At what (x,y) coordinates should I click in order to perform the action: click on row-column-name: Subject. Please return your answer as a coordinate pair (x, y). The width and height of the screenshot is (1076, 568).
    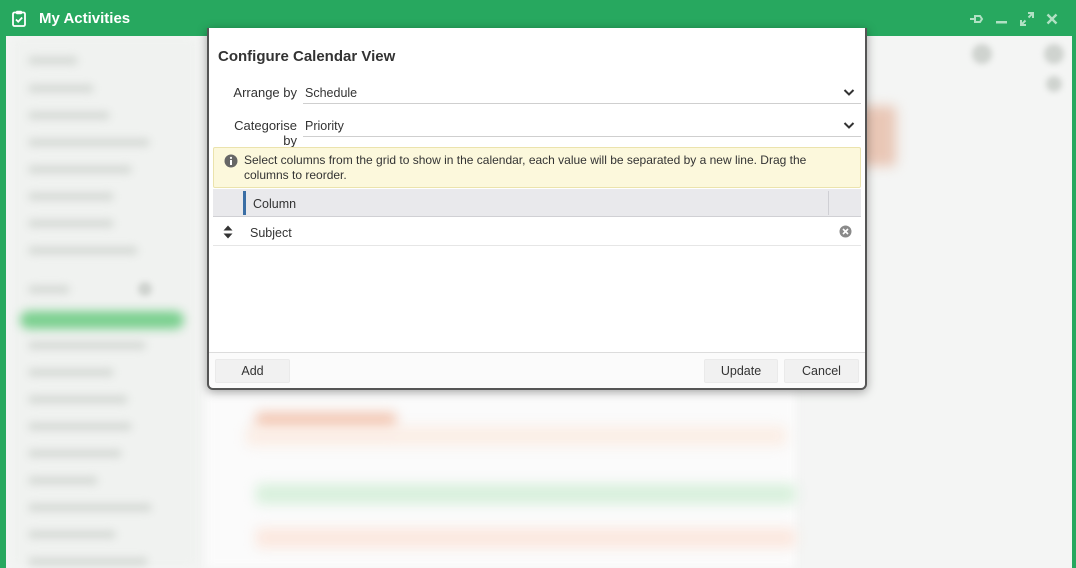
    Looking at the image, I should click on (271, 233).